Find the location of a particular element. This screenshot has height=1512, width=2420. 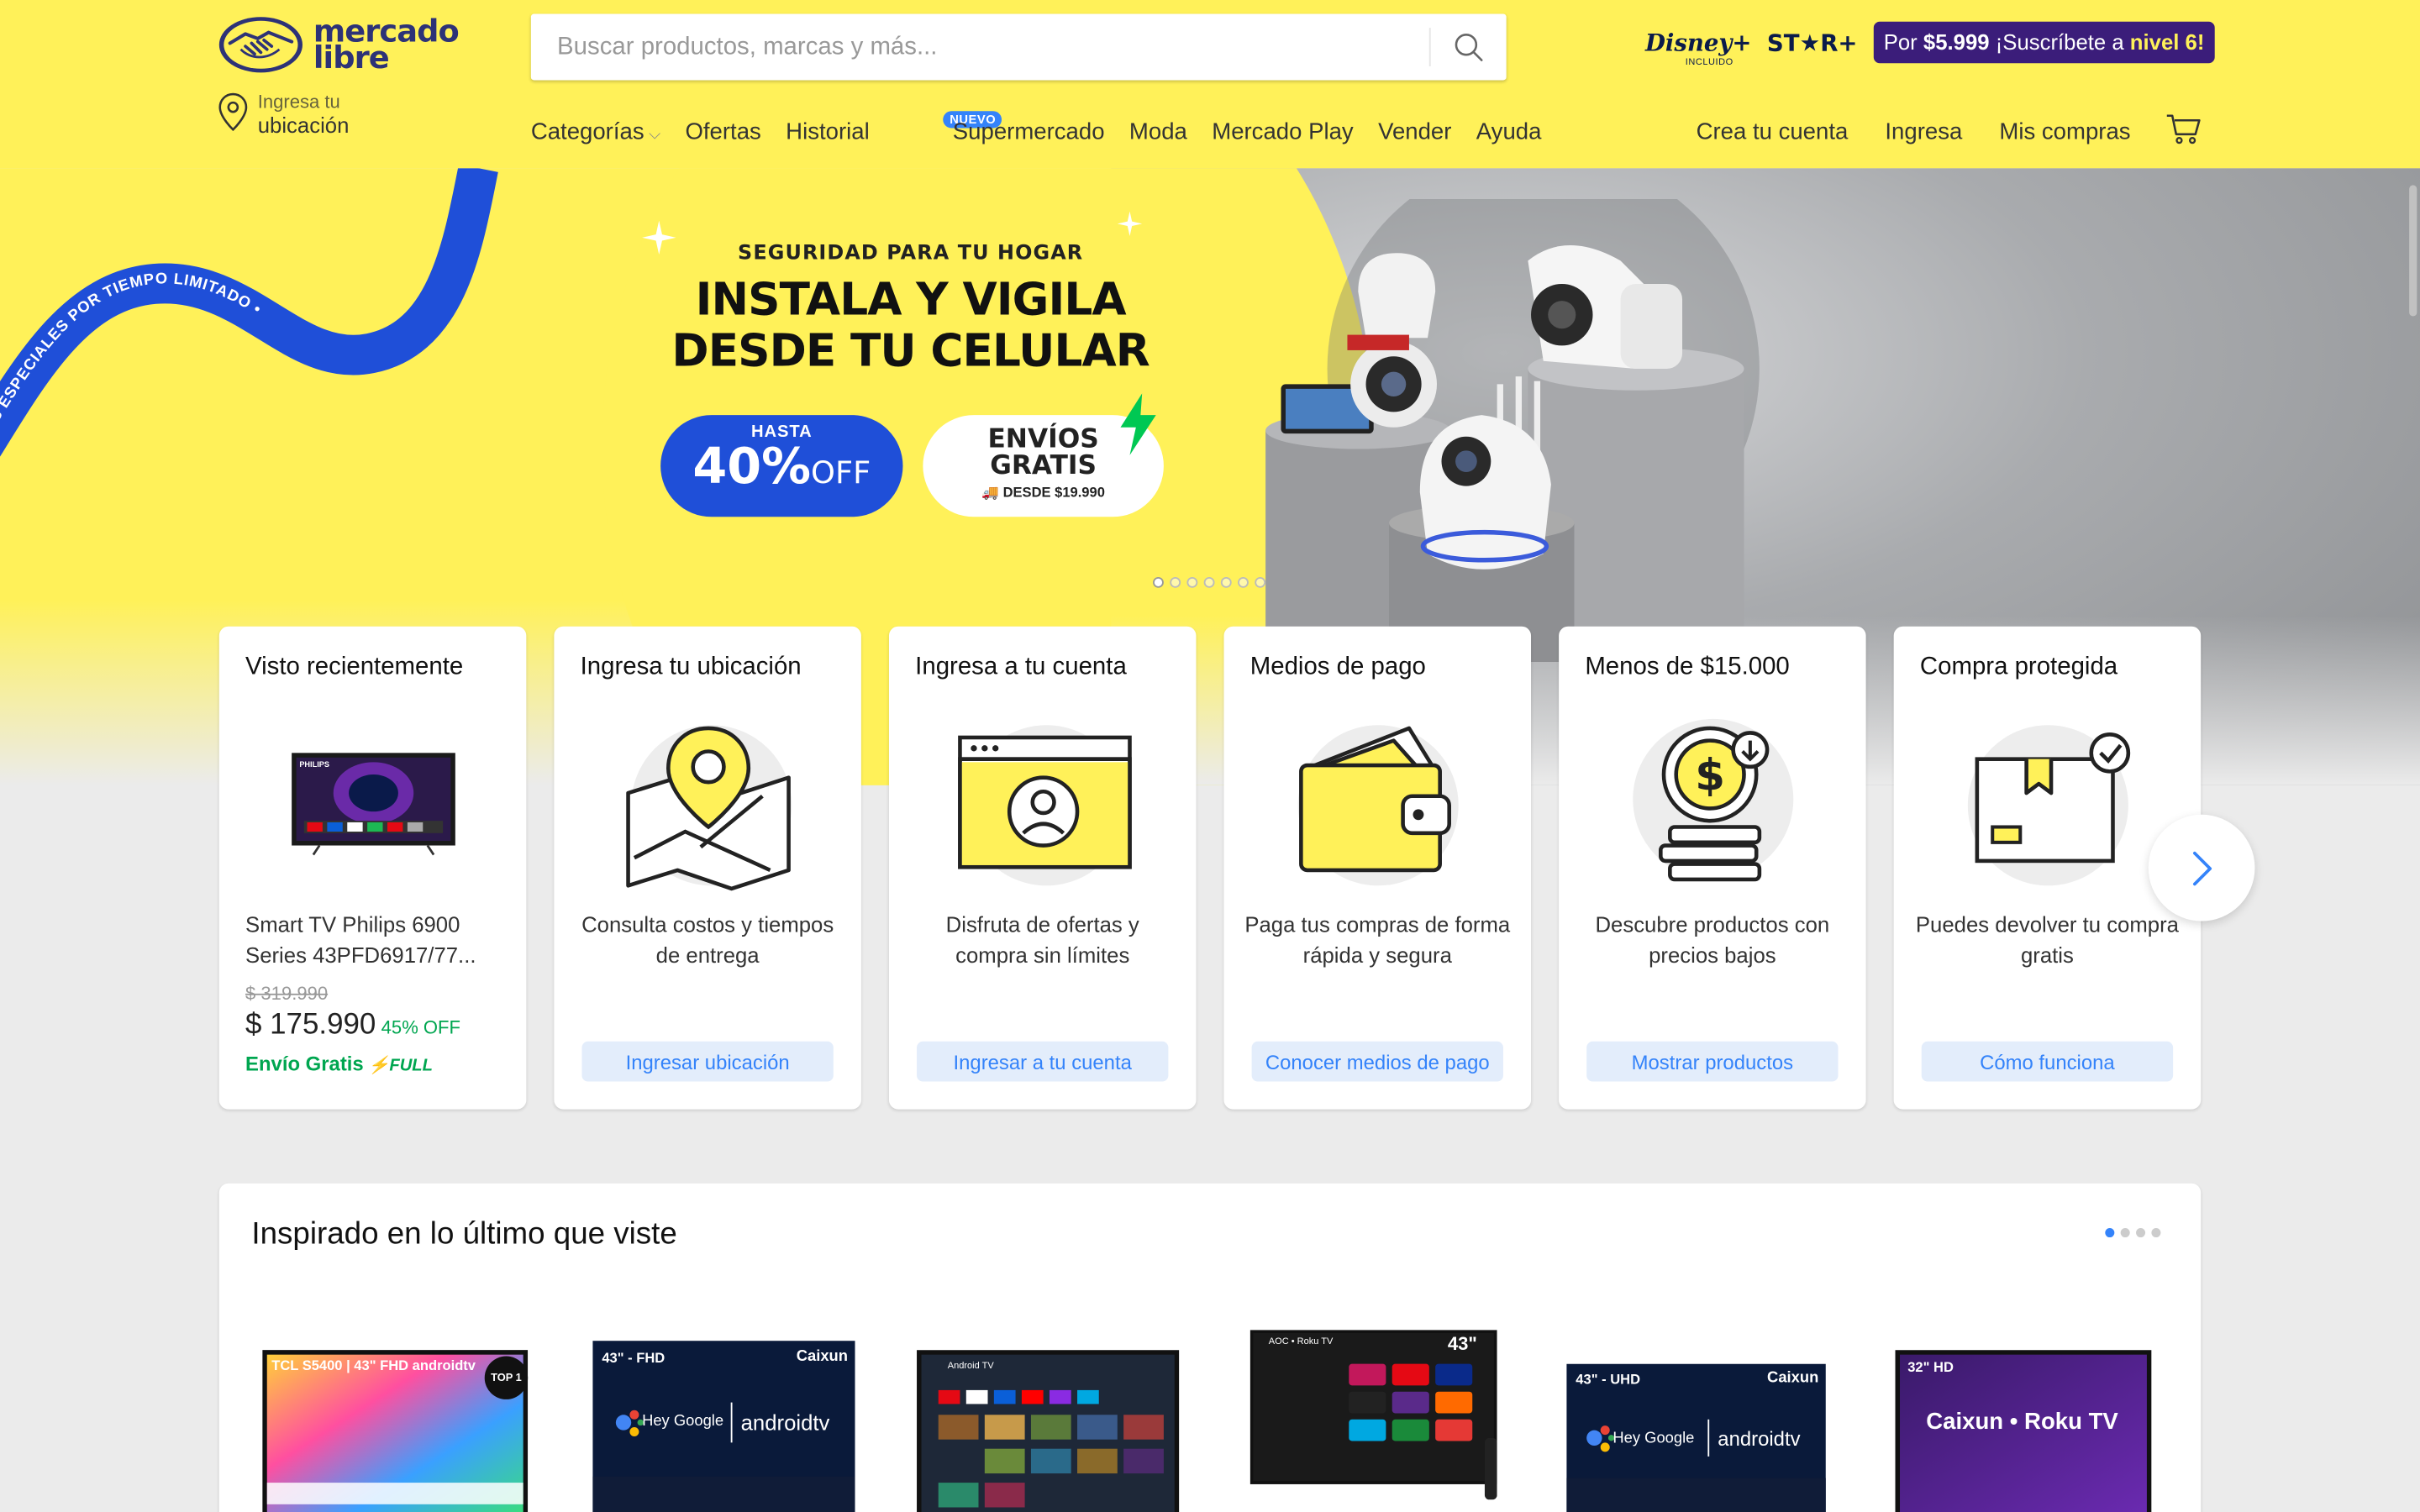

product-card: Android TV is located at coordinates (1048, 1431).